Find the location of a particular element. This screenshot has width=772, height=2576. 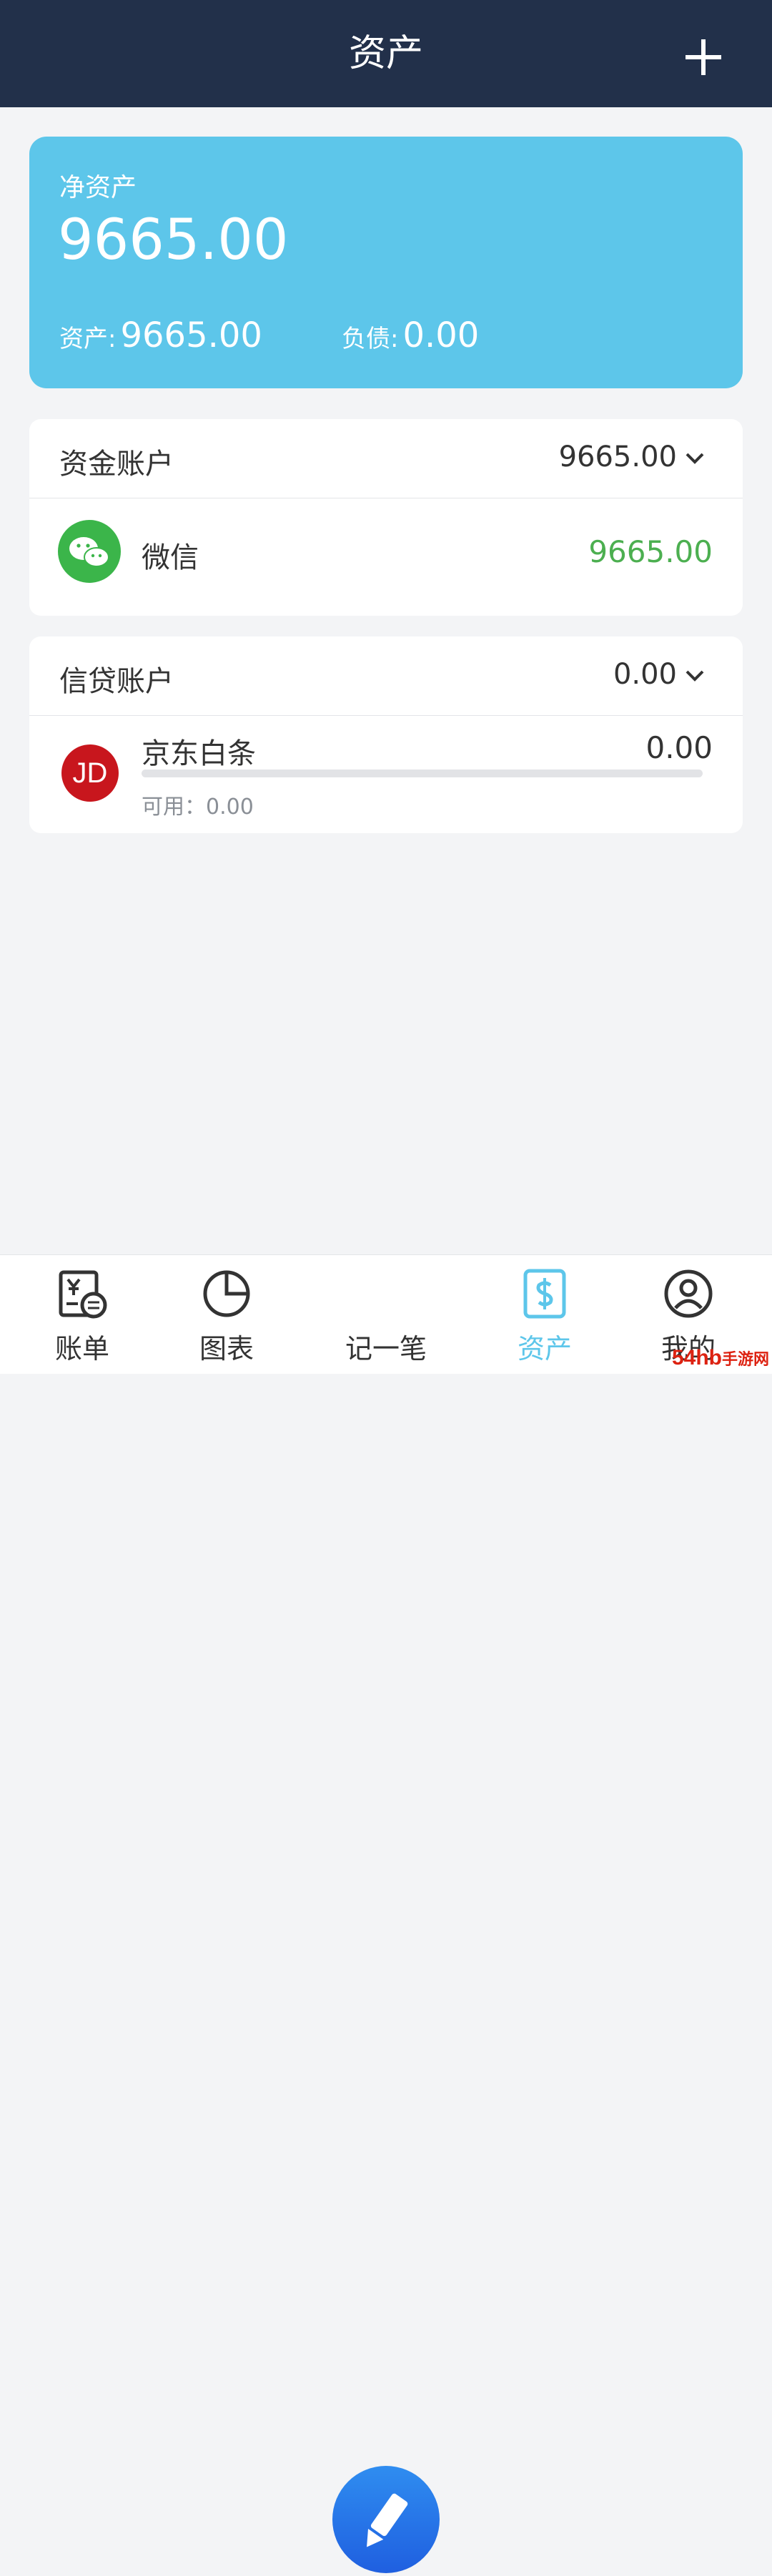

top-app-bar: 资产 is located at coordinates (386, 53).